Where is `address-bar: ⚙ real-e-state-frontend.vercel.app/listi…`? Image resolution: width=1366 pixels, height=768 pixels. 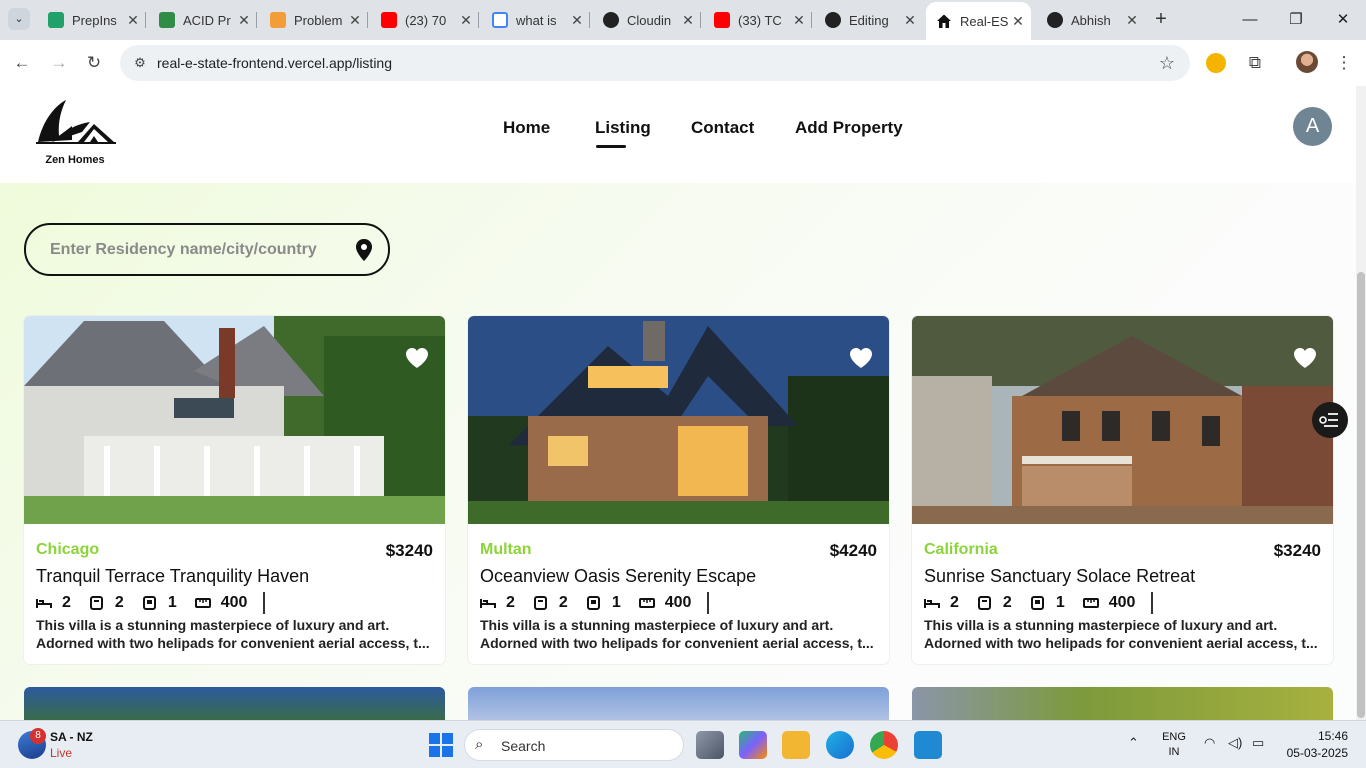
address-bar: ⚙ real-e-state-frontend.vercel.app/listi… is located at coordinates (655, 63).